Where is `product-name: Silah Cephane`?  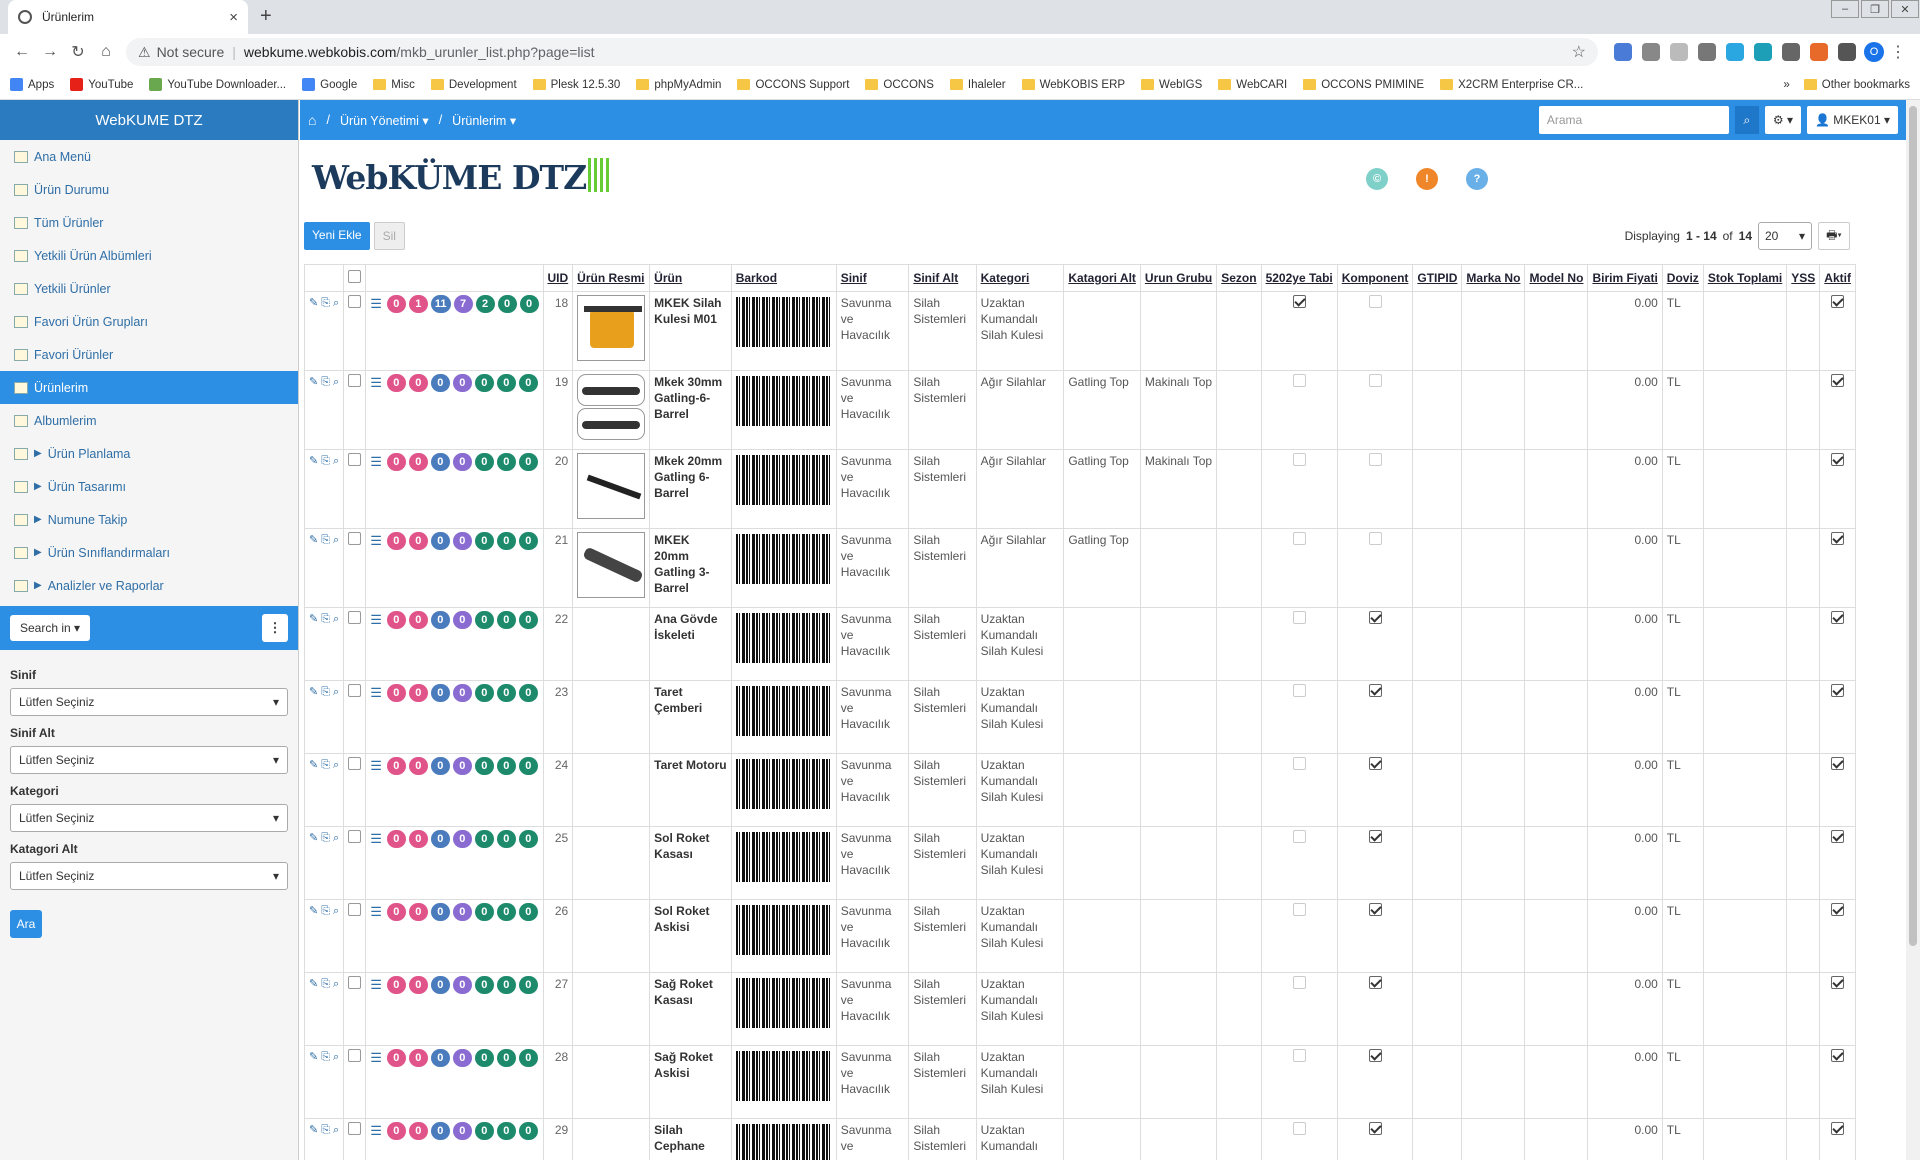
product-name: Silah Cephane is located at coordinates (690, 1139).